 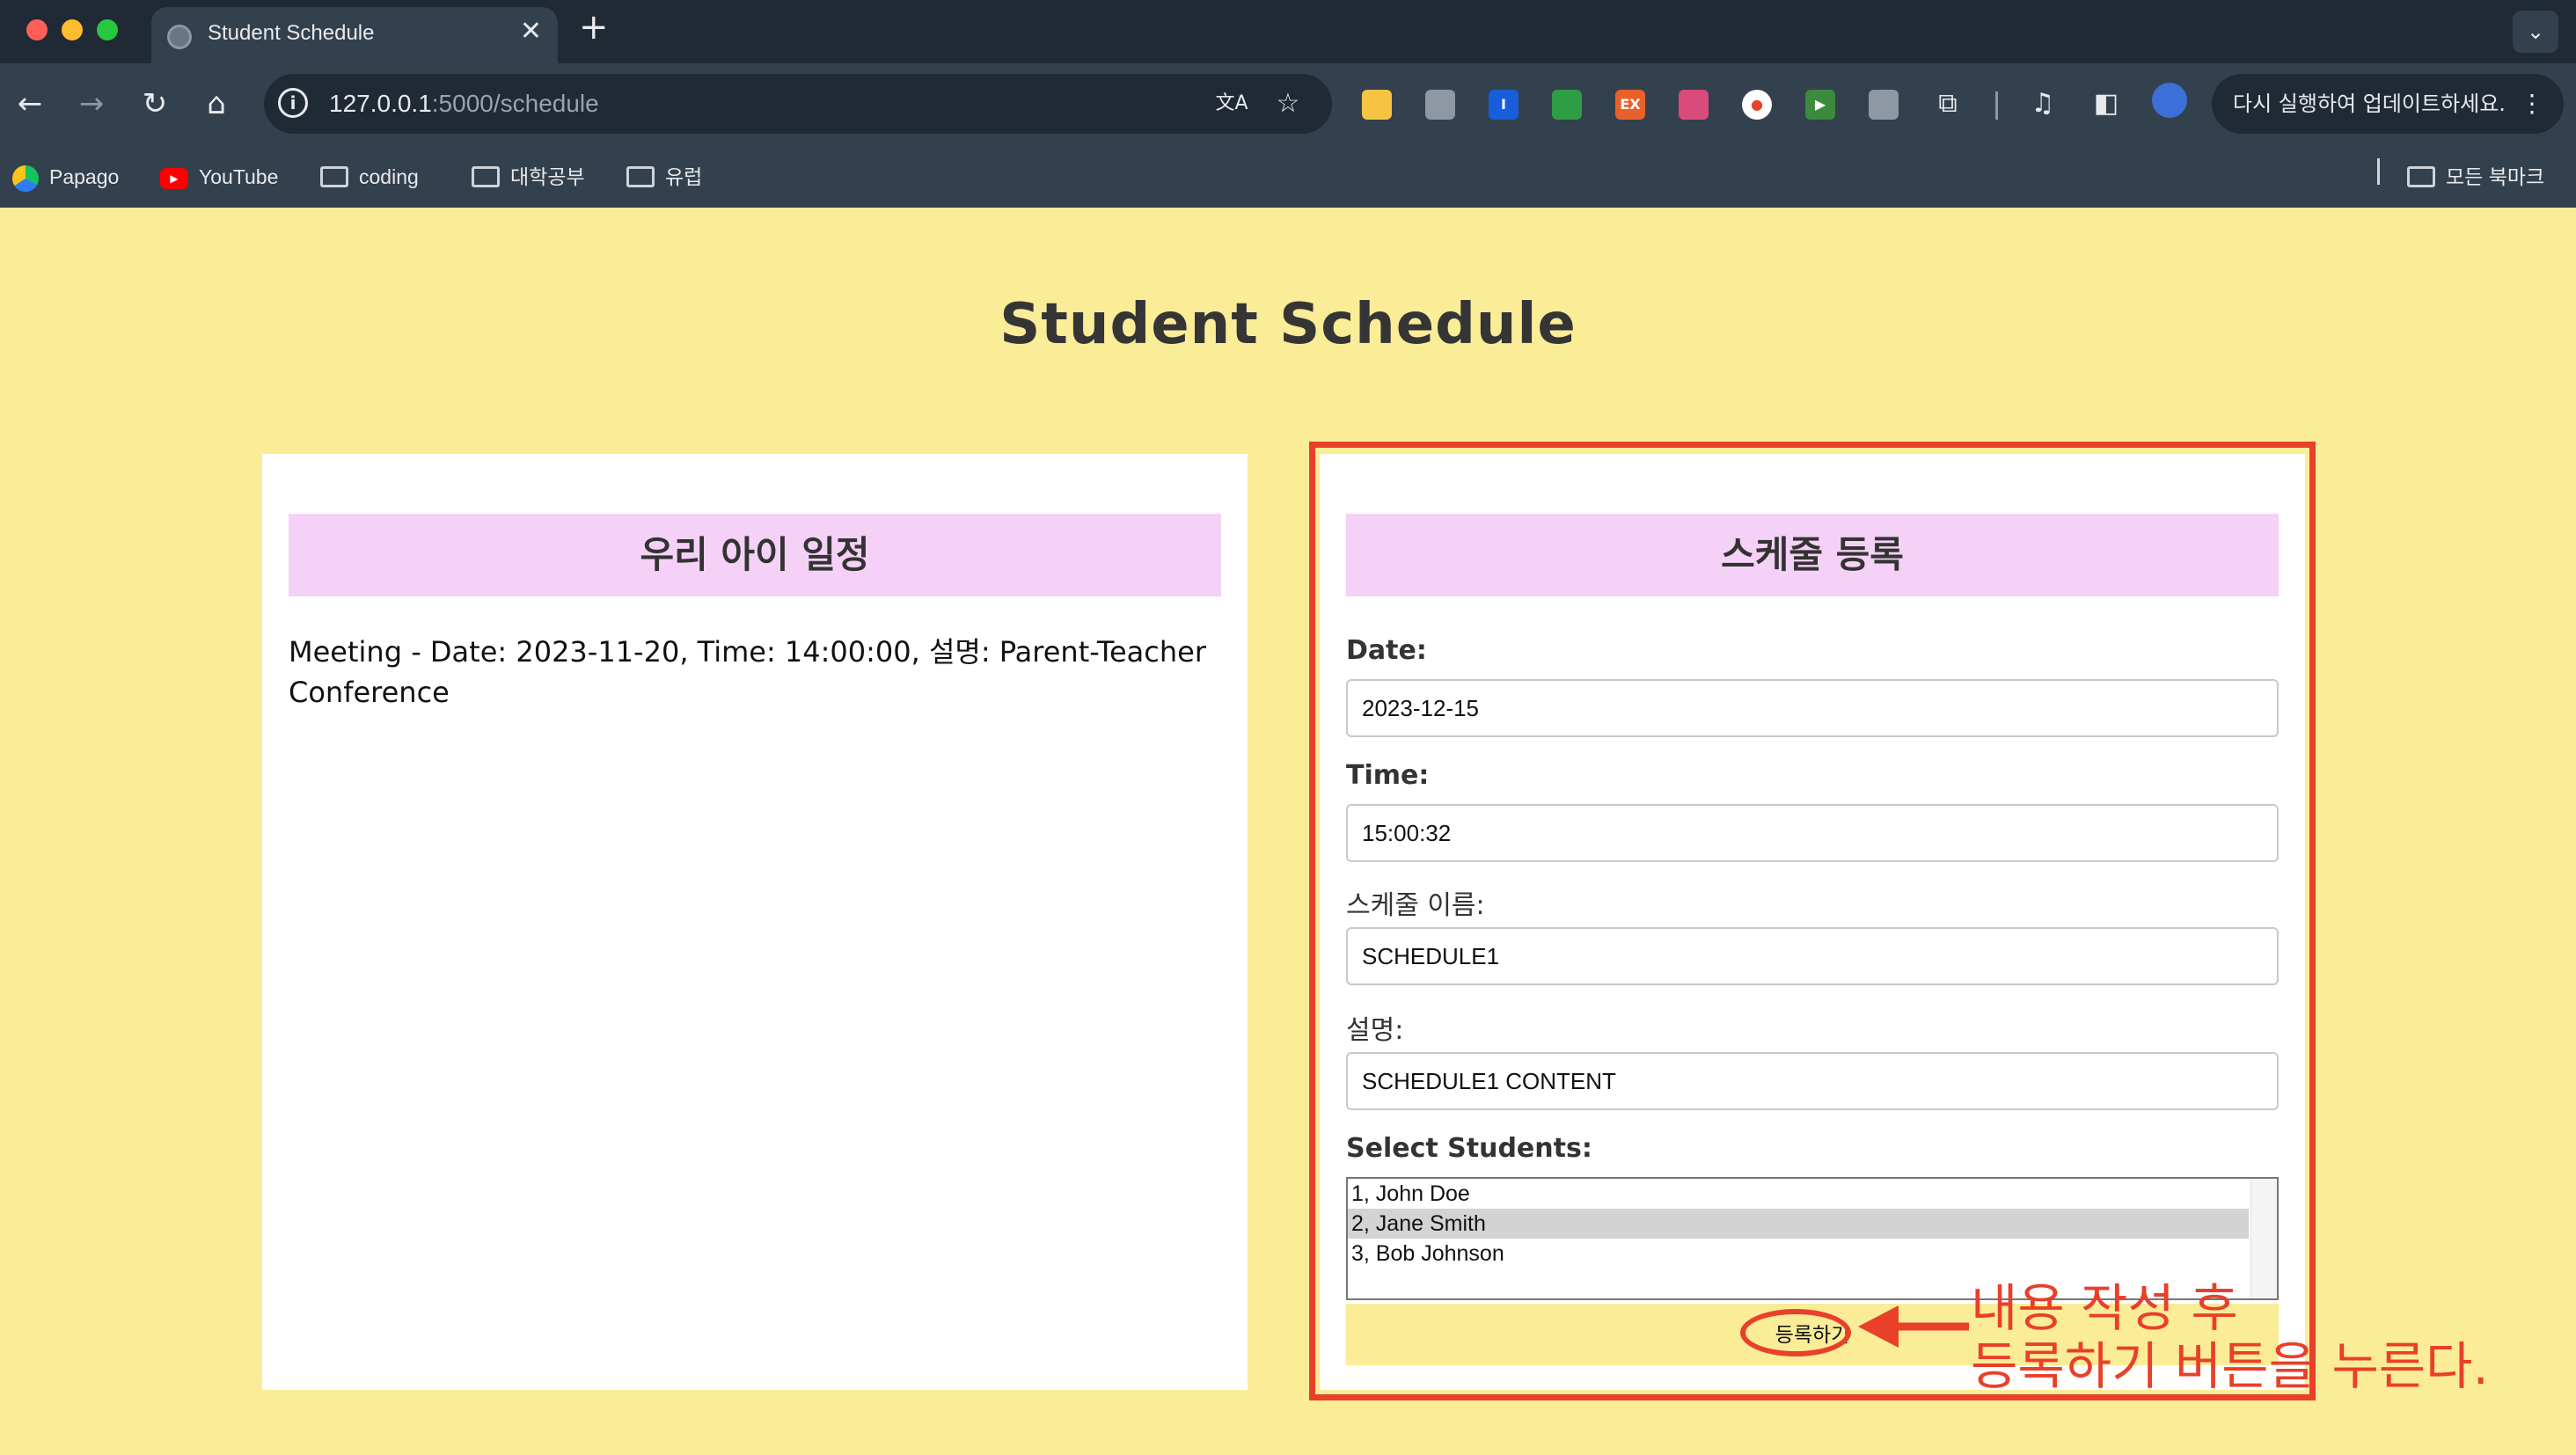 I want to click on reload-icon: ↻, so click(x=155, y=104).